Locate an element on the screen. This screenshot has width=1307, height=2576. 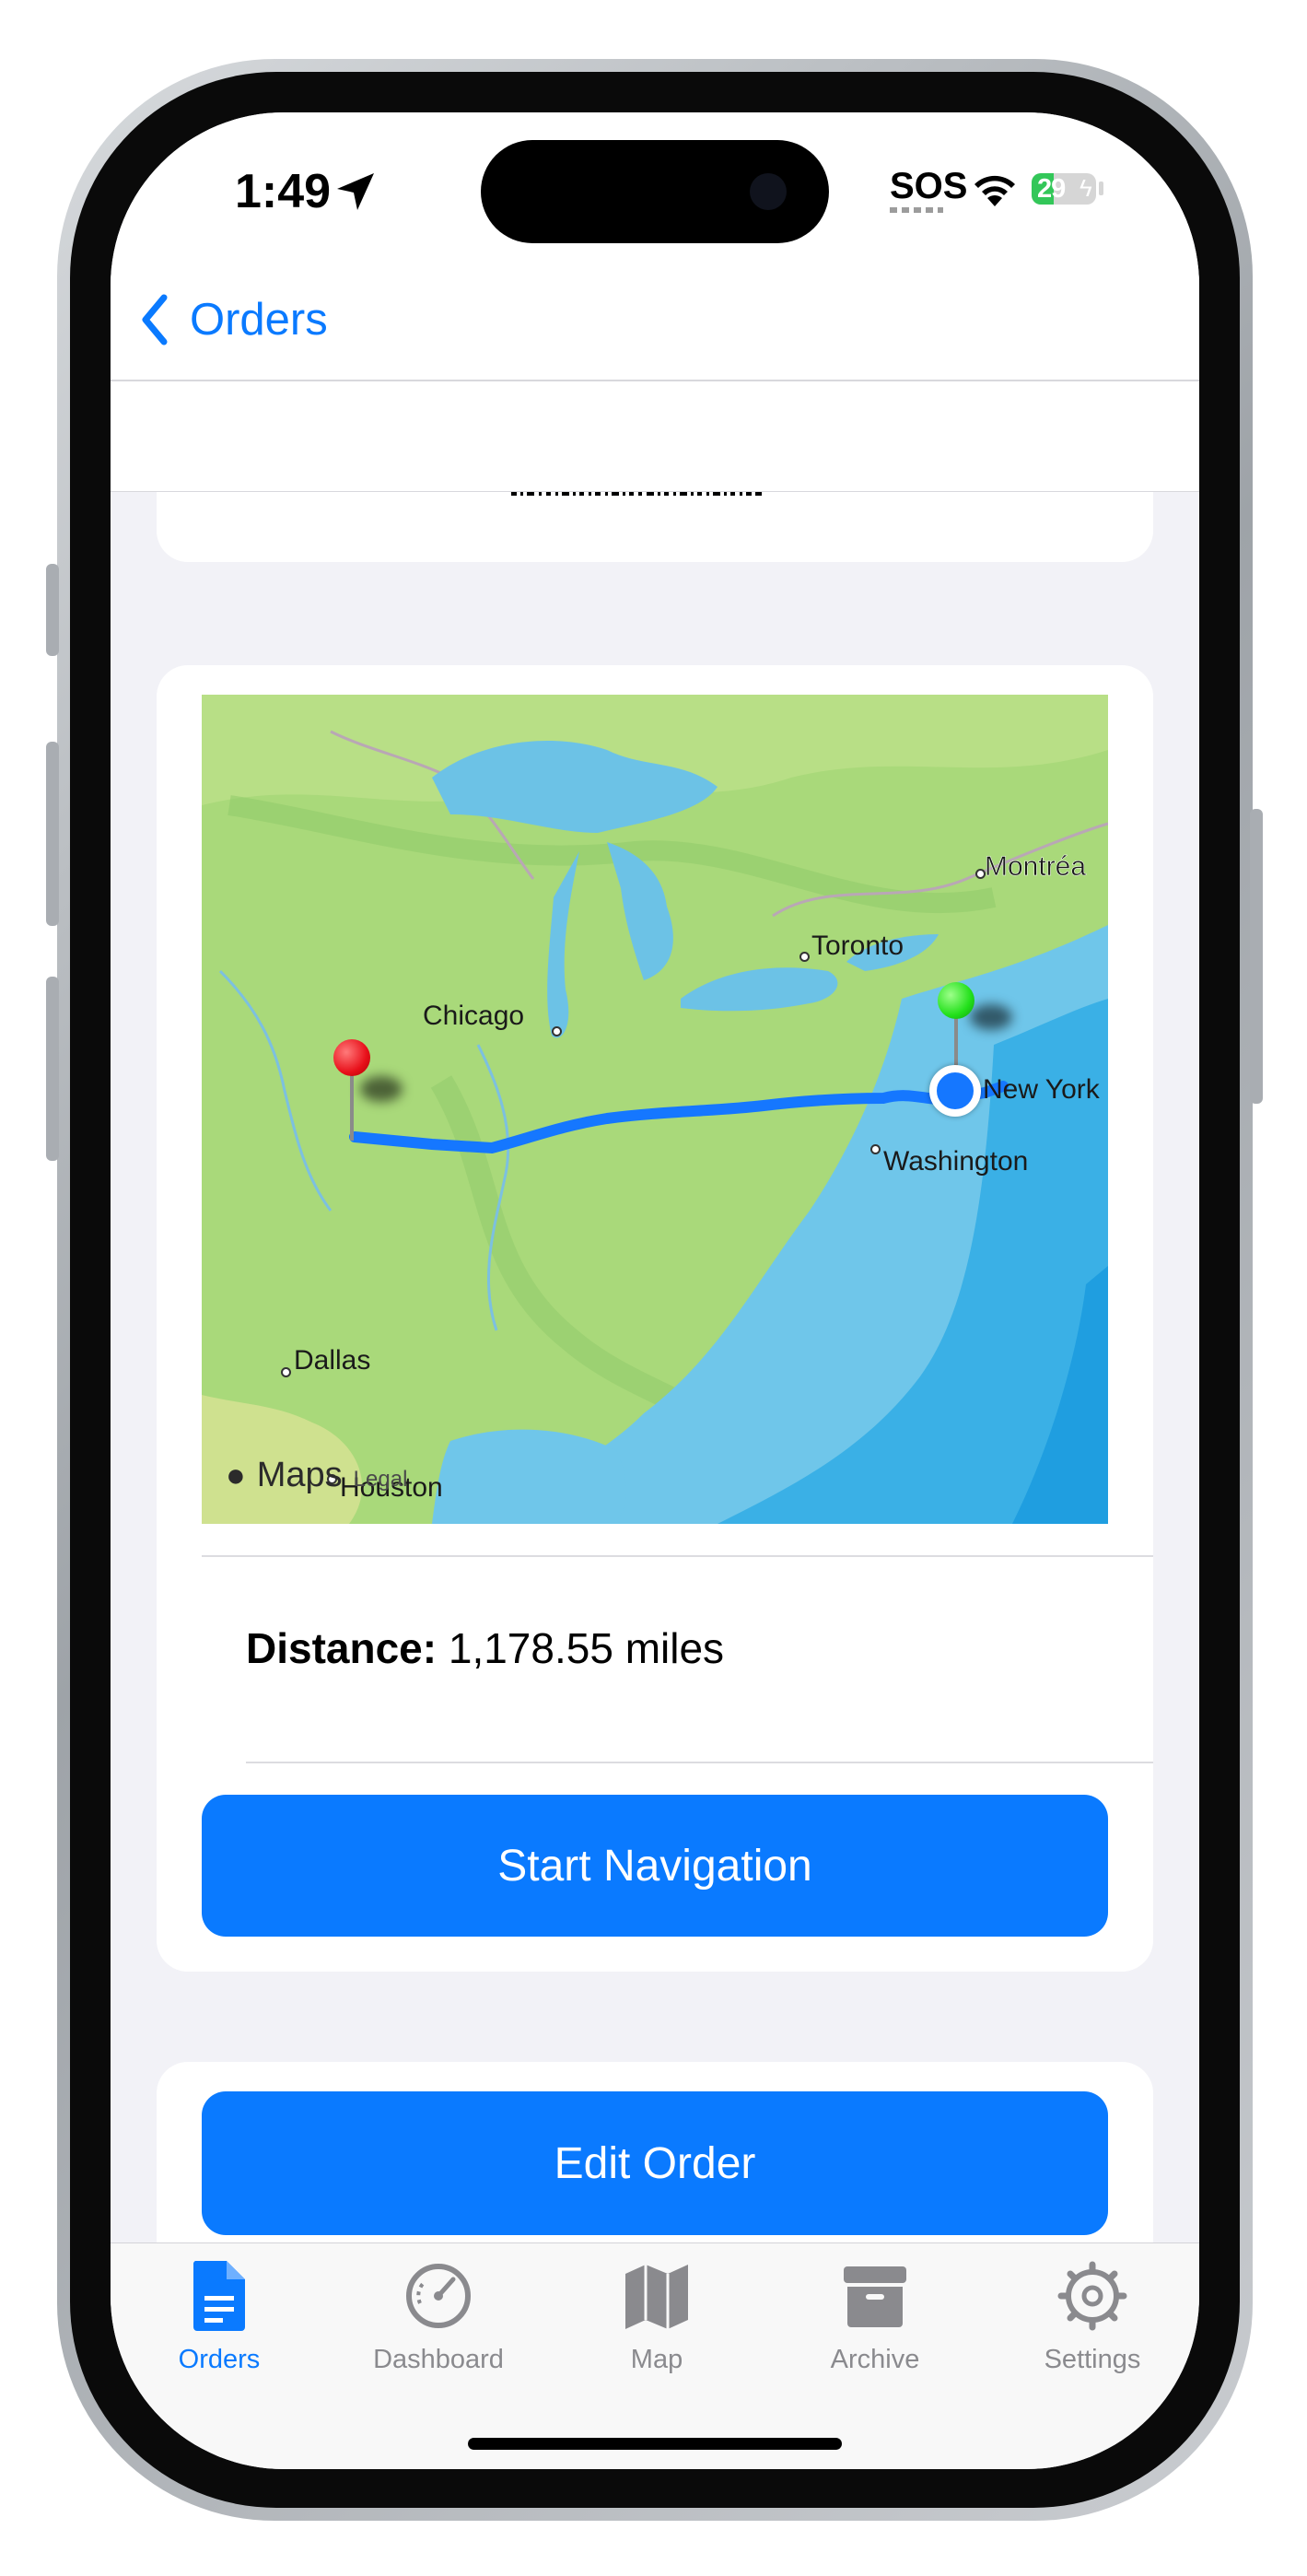
apple-logo-icon: ● is located at coordinates (236, 1474).